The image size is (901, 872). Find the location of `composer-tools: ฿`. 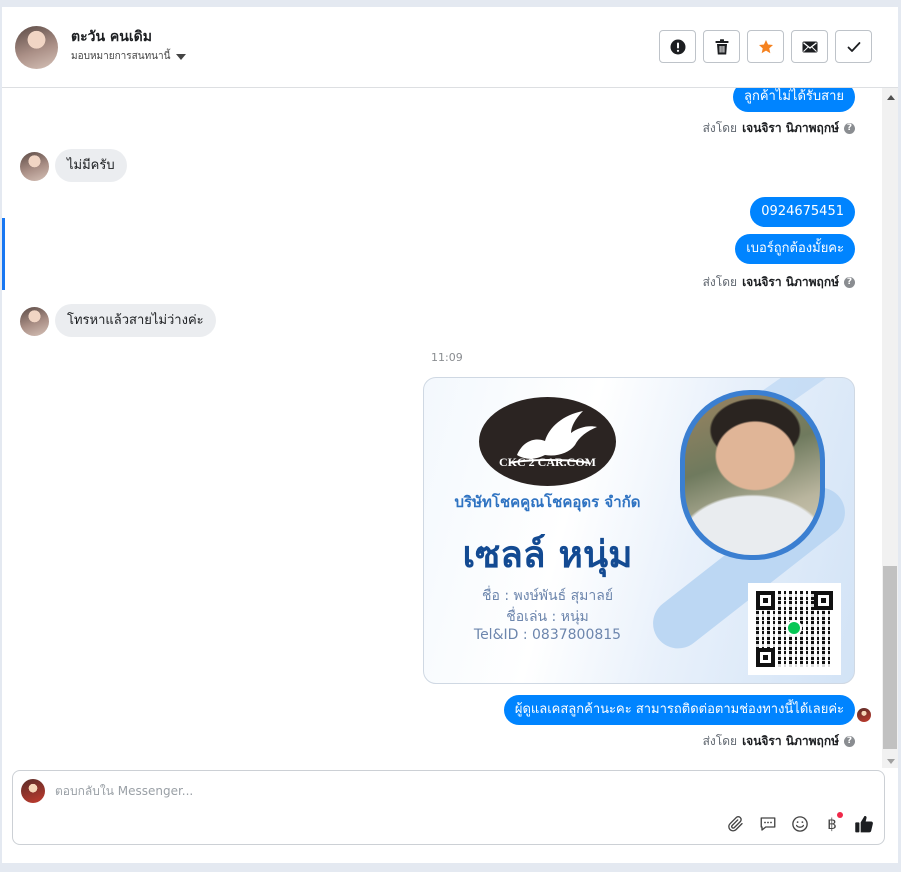

composer-tools: ฿ is located at coordinates (800, 823).